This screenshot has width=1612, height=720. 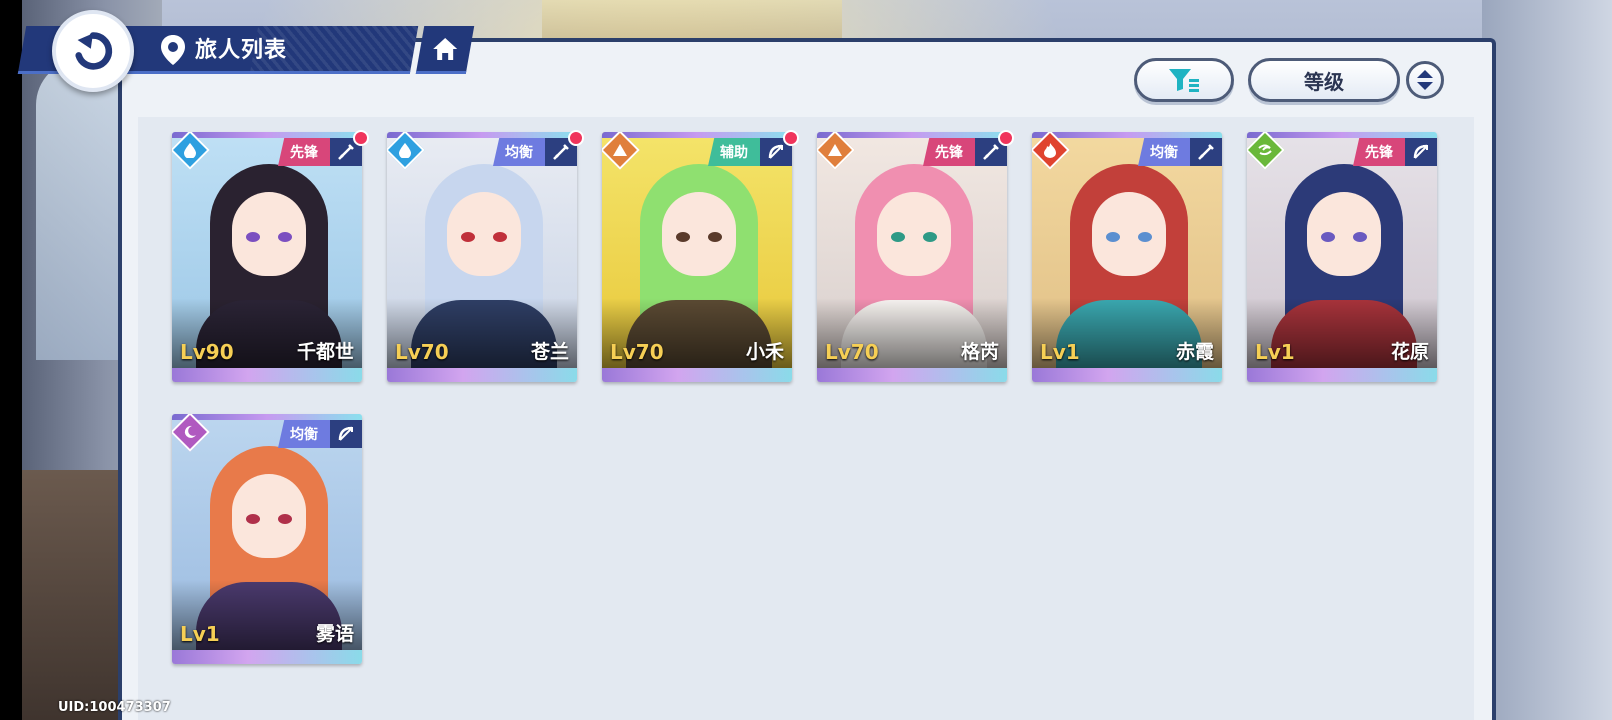 I want to click on role-badge: 辅助, so click(x=750, y=152).